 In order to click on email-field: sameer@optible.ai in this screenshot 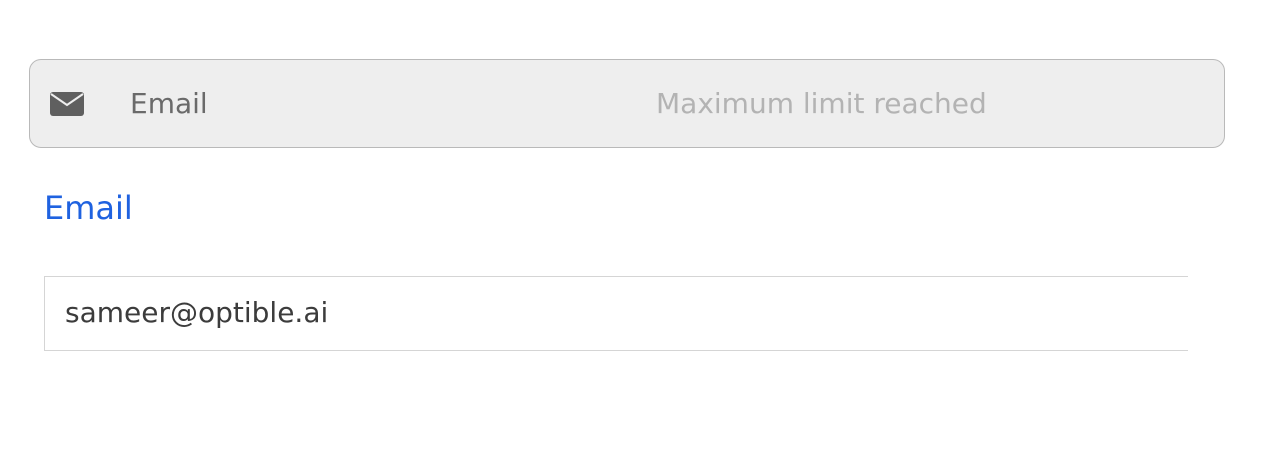, I will do `click(616, 313)`.